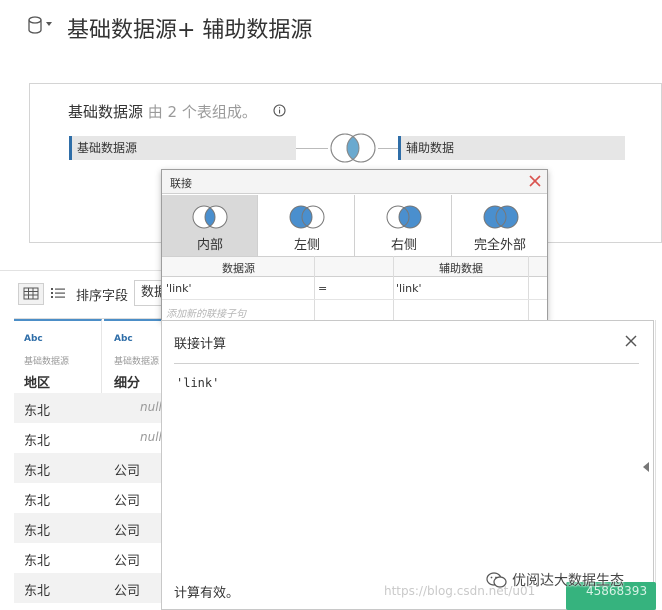 This screenshot has height=610, width=662. I want to click on chevron-down-icon, so click(49, 24).